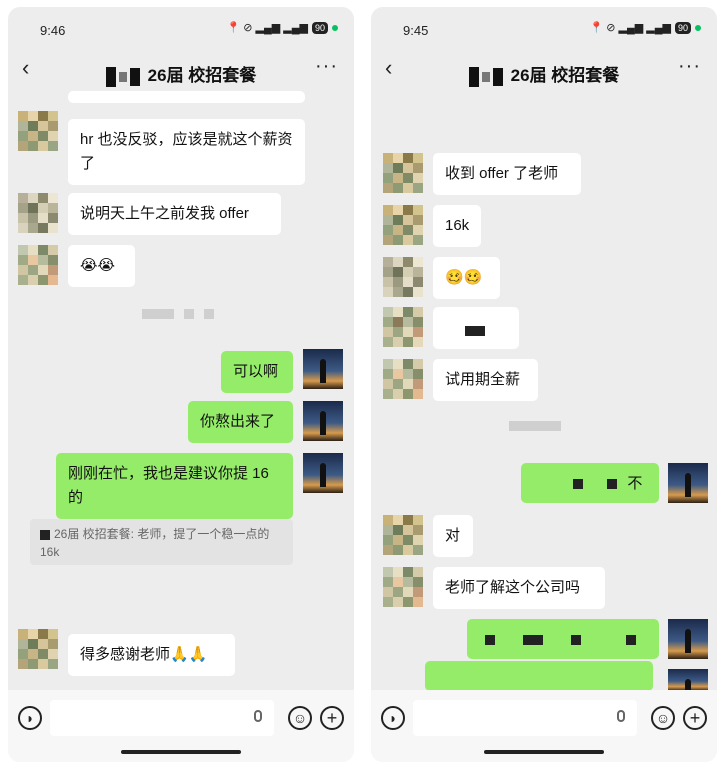 The image size is (724, 769). I want to click on message-bubble-sent: 刚刚在忙，我也是建议你提 16 的, so click(174, 486).